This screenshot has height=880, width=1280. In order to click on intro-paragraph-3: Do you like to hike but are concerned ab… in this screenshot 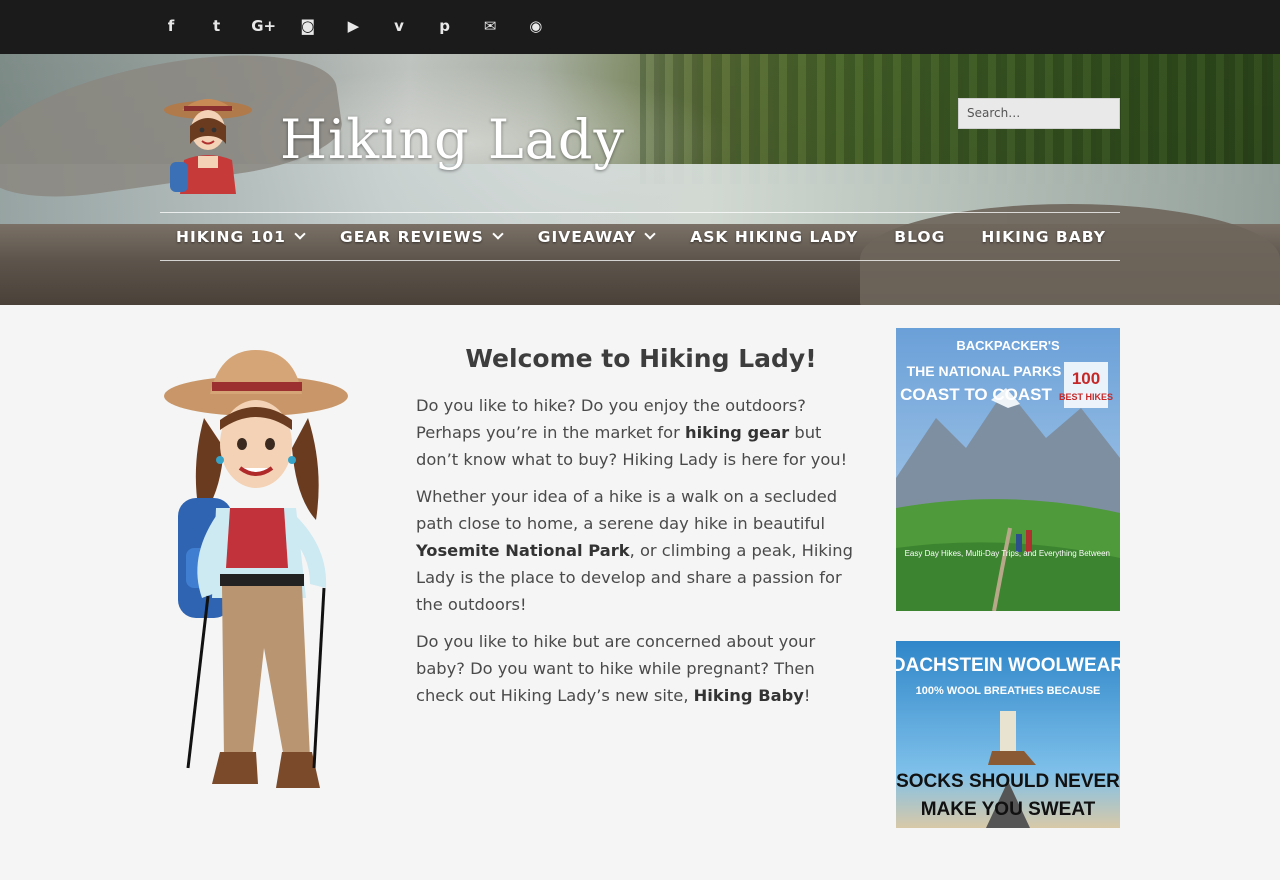, I will do `click(641, 668)`.